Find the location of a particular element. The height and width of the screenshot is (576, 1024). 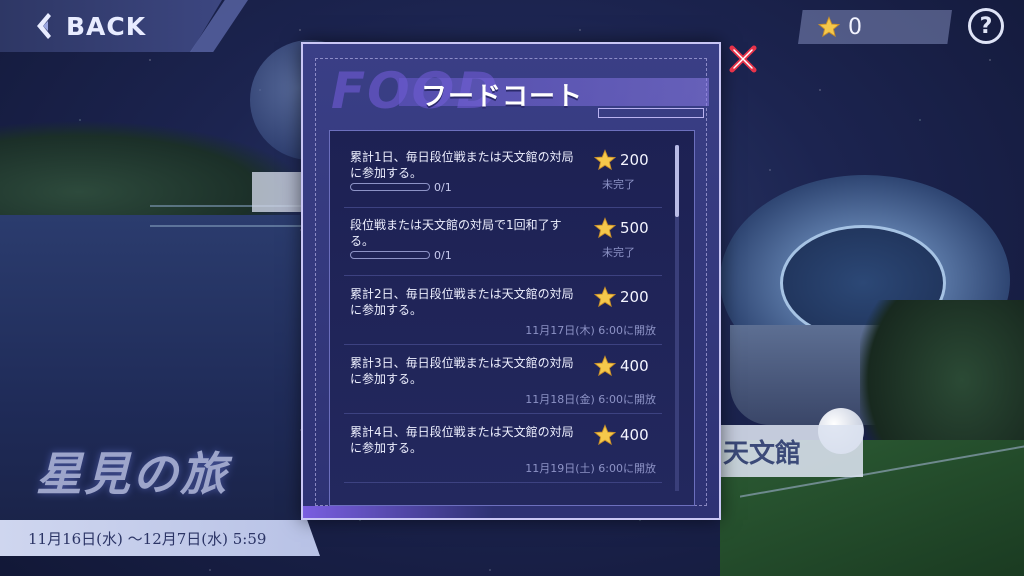

help-button: ? is located at coordinates (986, 26).